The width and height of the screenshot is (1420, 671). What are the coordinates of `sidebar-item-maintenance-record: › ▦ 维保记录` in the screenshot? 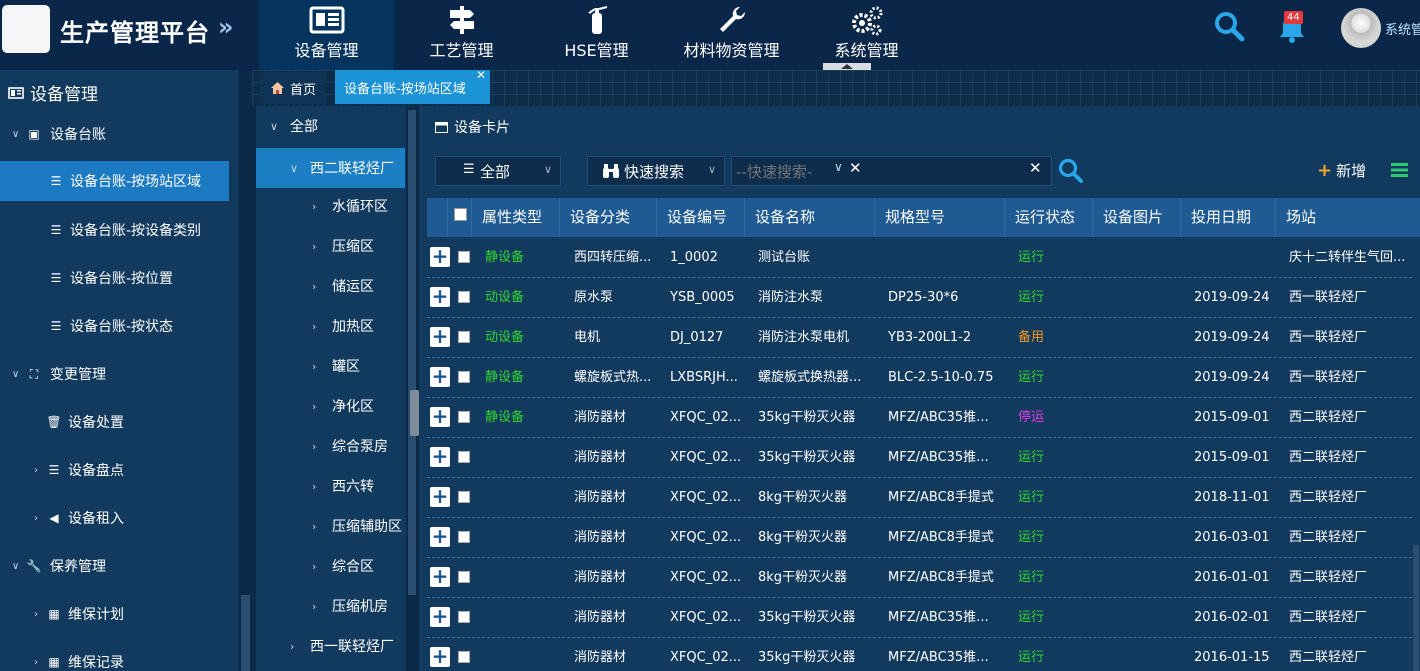 It's located at (119, 656).